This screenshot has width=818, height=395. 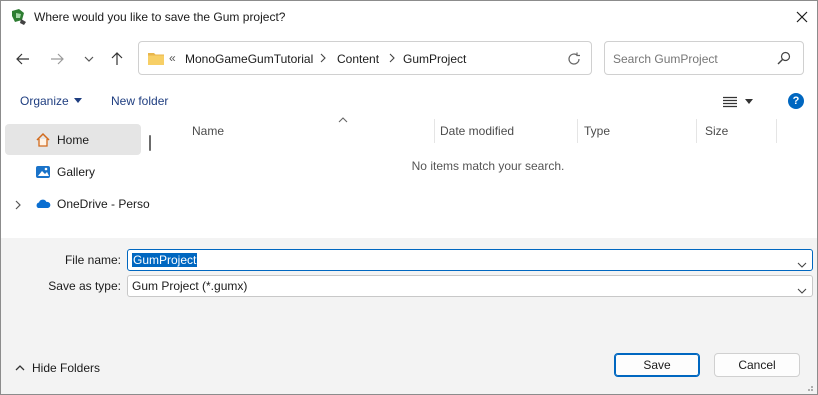 What do you see at coordinates (103, 204) in the screenshot?
I see `sidebar-item-label: OneDrive - Perso` at bounding box center [103, 204].